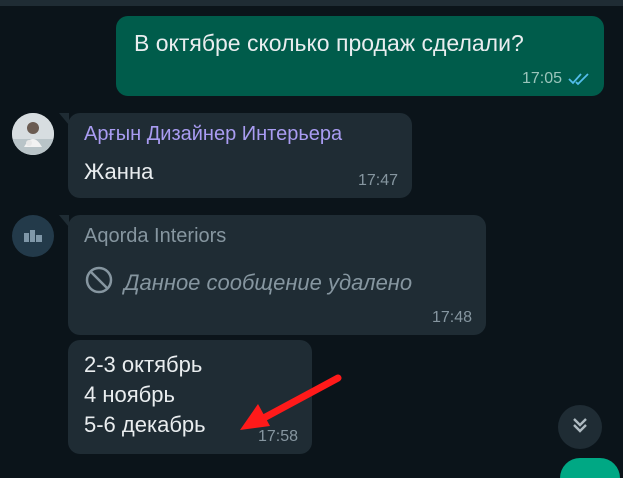  What do you see at coordinates (99, 283) in the screenshot?
I see `block-icon` at bounding box center [99, 283].